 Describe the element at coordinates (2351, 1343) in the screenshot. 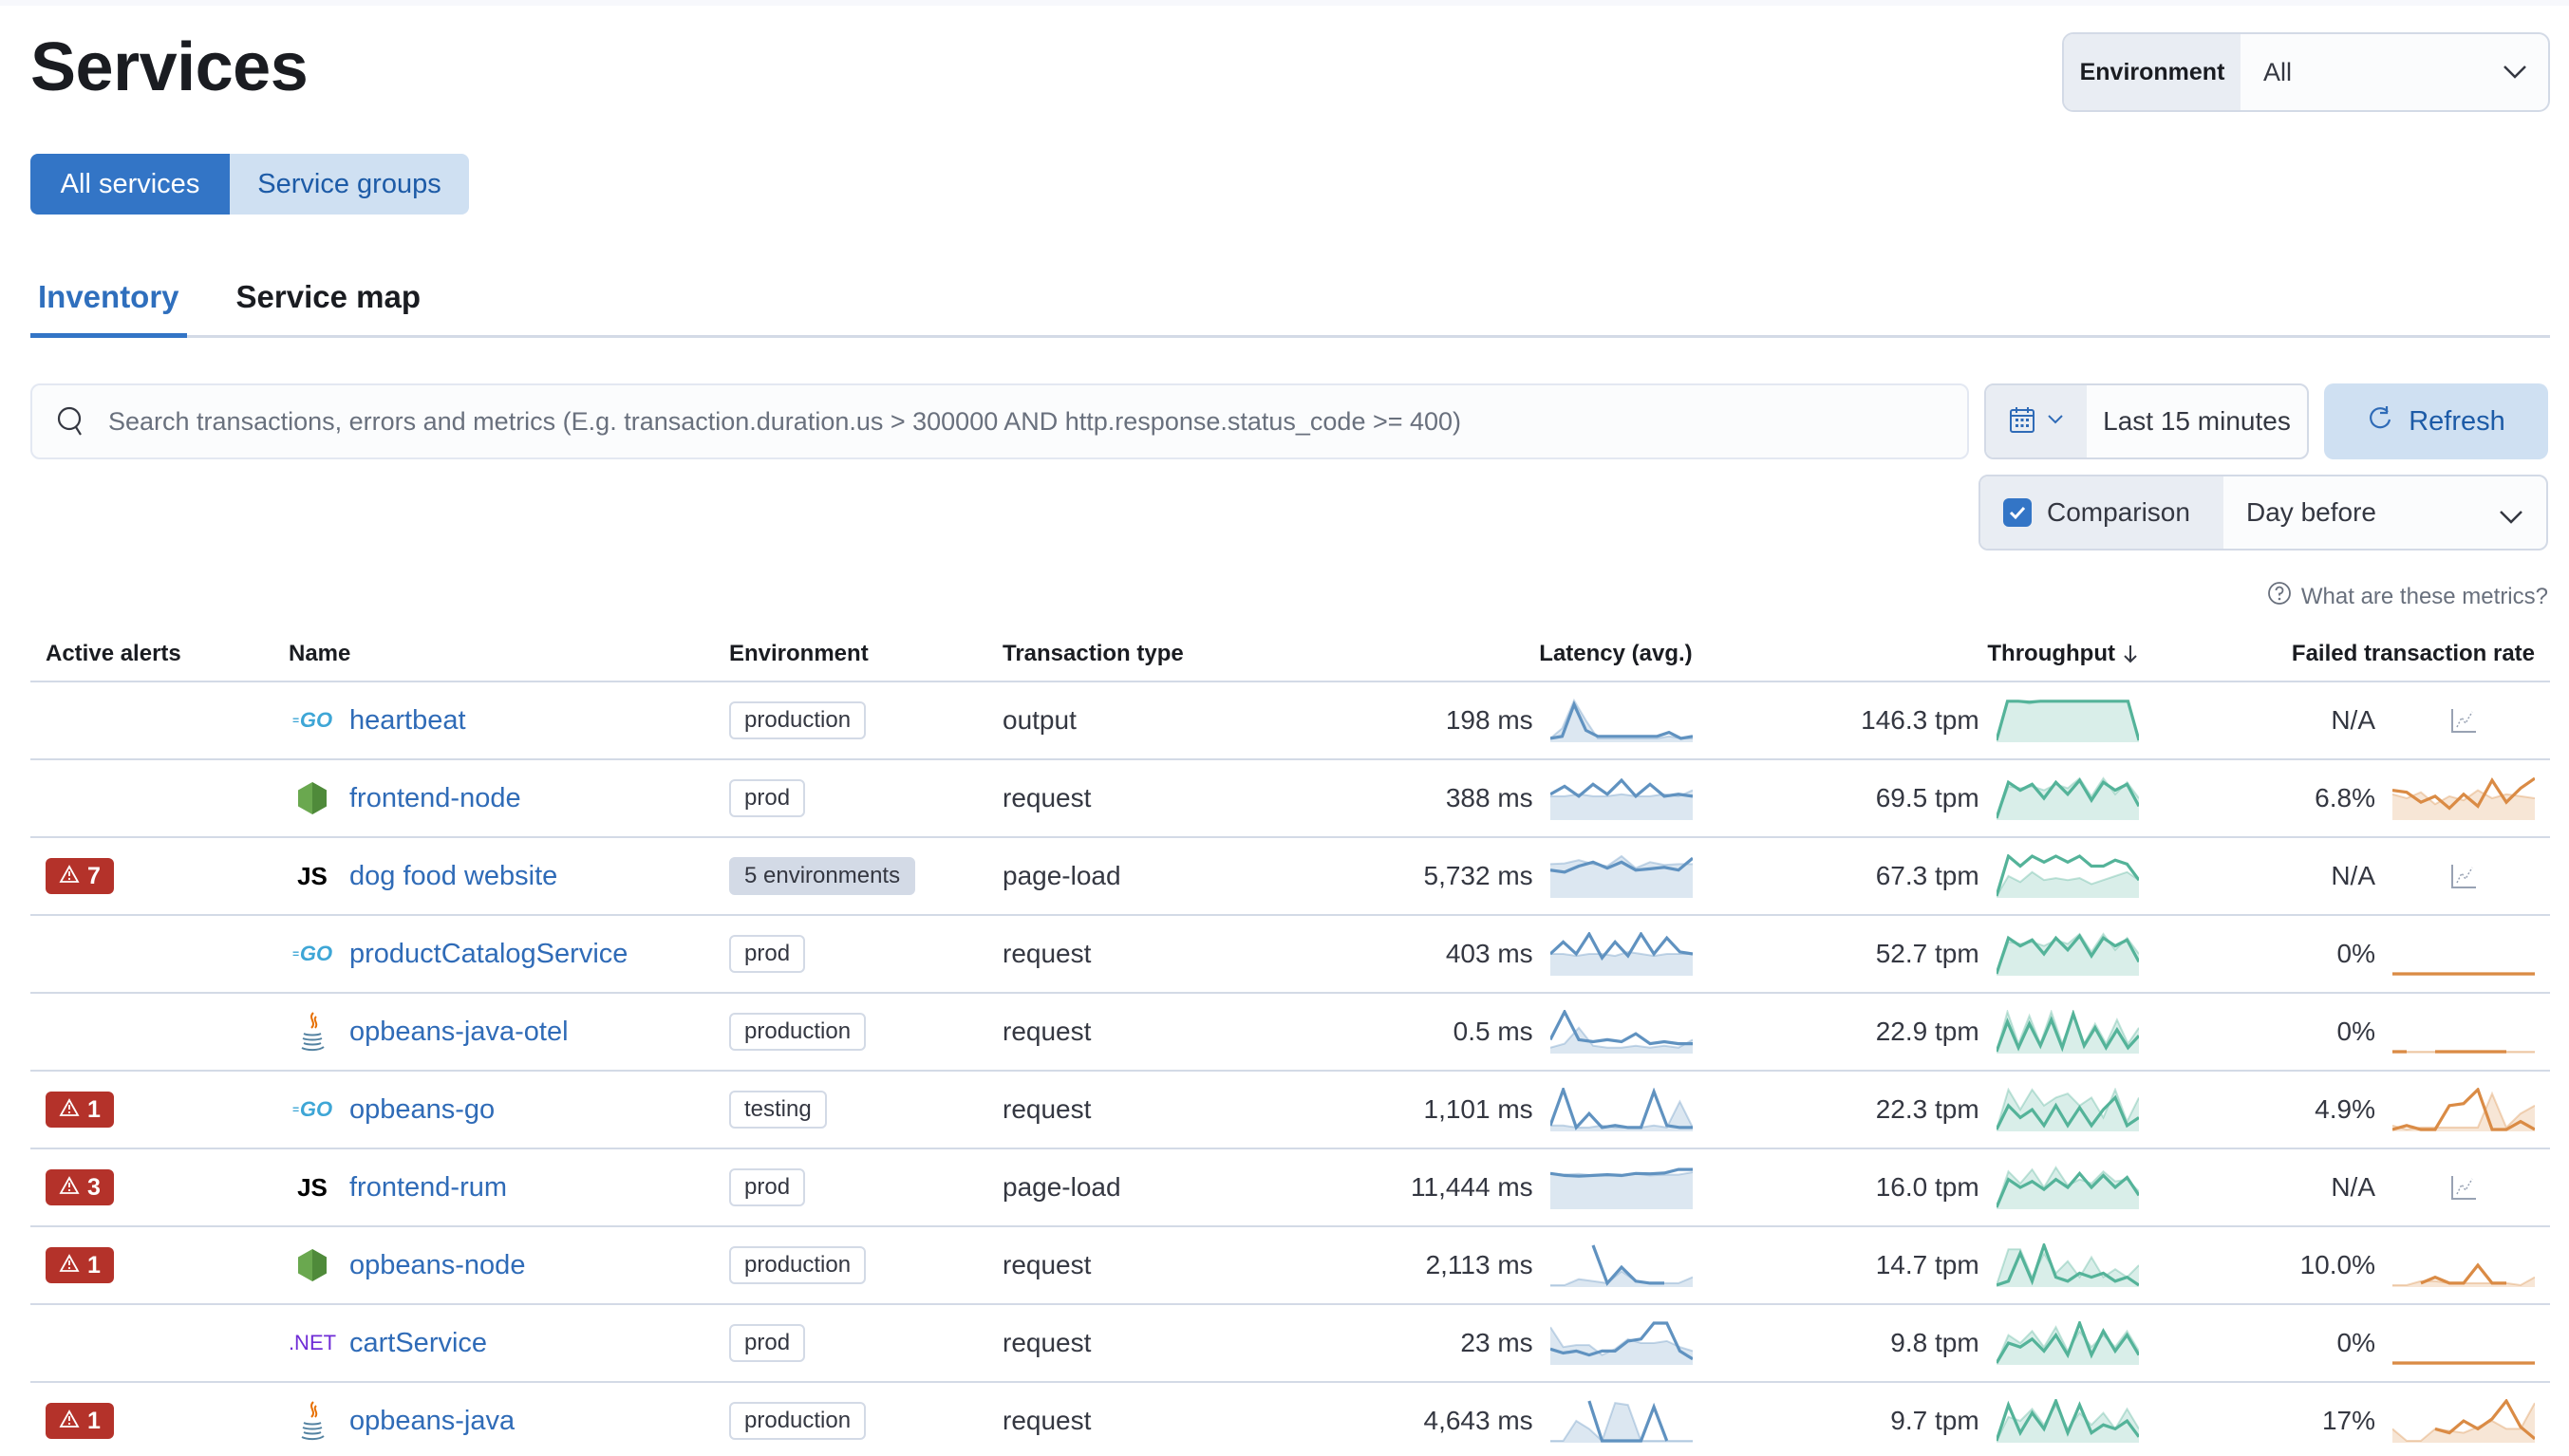

I see `failed-rate-cell: 0%` at that location.